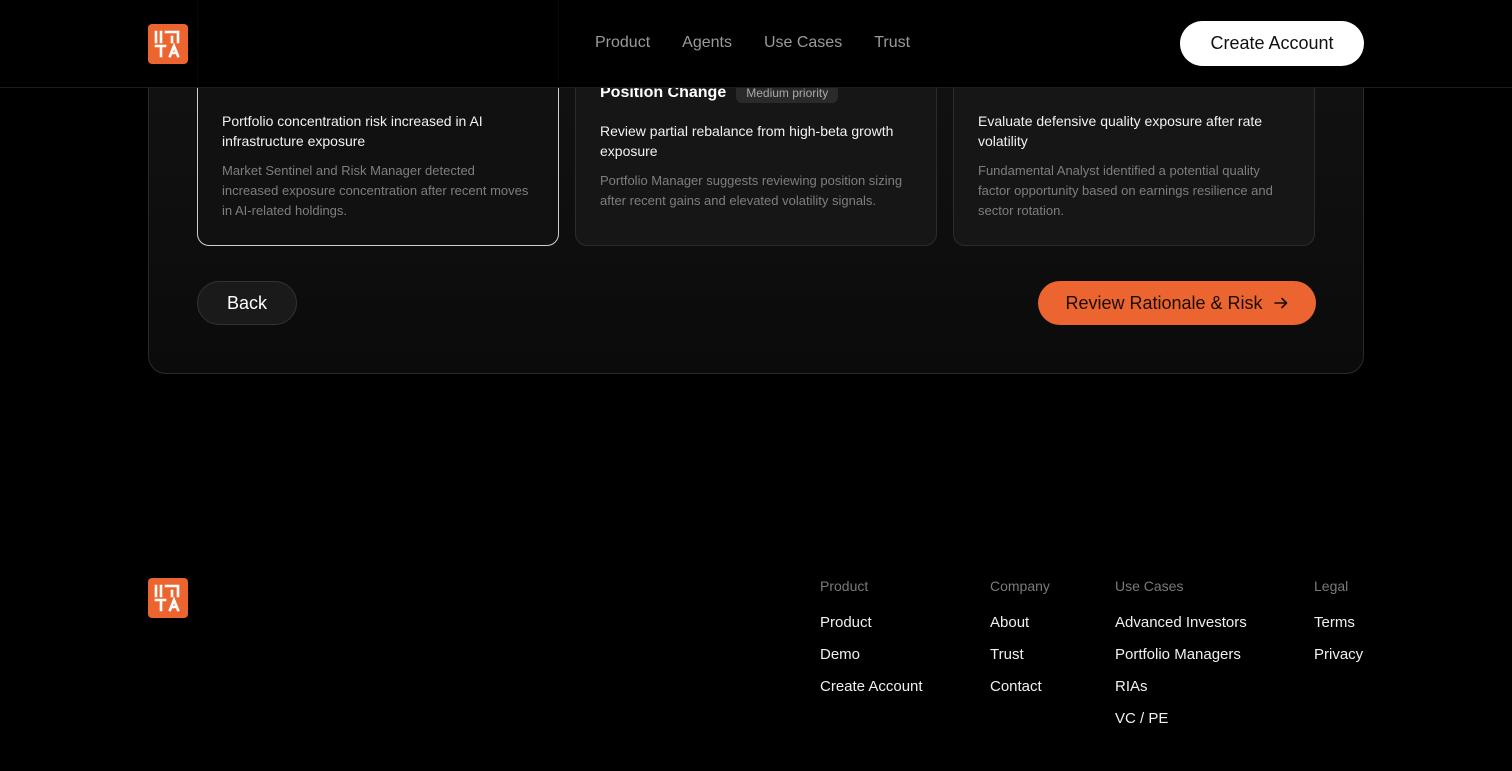 This screenshot has height=771, width=1512. What do you see at coordinates (871, 662) in the screenshot?
I see `footer-link-demo: Demo` at bounding box center [871, 662].